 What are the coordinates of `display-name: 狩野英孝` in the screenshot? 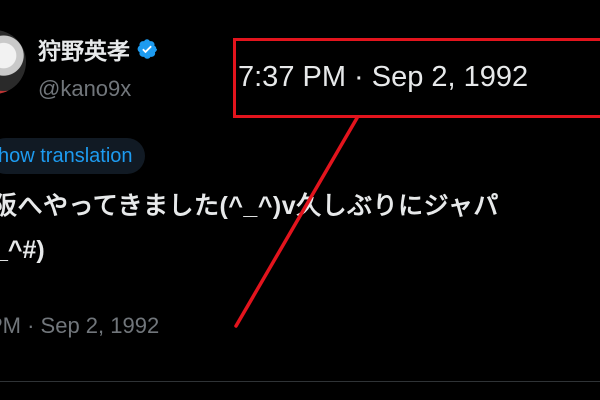 It's located at (98, 49).